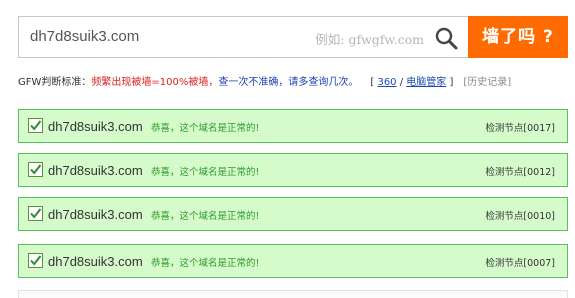 Image resolution: width=575 pixels, height=298 pixels. I want to click on result-node: 检测节点[0012], so click(520, 172).